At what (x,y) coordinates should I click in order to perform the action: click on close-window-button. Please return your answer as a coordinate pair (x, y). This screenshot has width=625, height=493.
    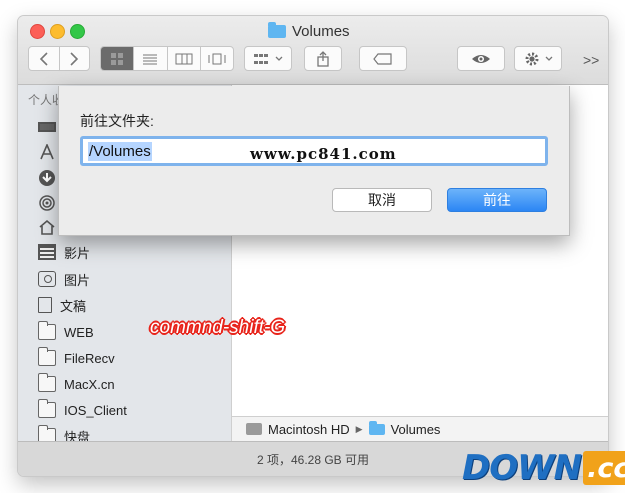
    Looking at the image, I should click on (37, 31).